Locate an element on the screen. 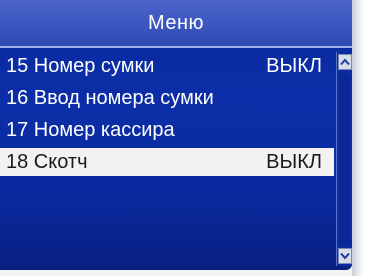 Image resolution: width=365 pixels, height=276 pixels. scrollbar is located at coordinates (344, 159).